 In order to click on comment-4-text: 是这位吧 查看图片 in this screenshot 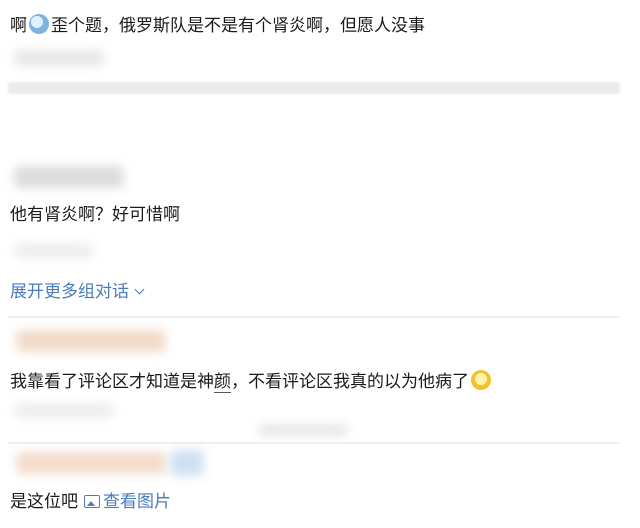, I will do `click(90, 502)`.